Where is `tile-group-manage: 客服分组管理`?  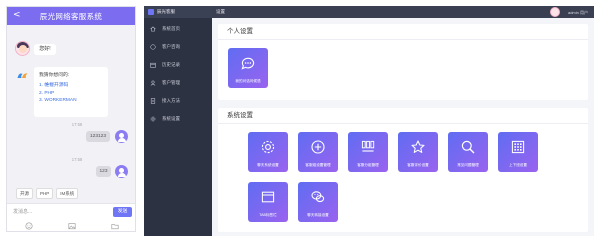
tile-group-manage: 客服分组管理 is located at coordinates (368, 152).